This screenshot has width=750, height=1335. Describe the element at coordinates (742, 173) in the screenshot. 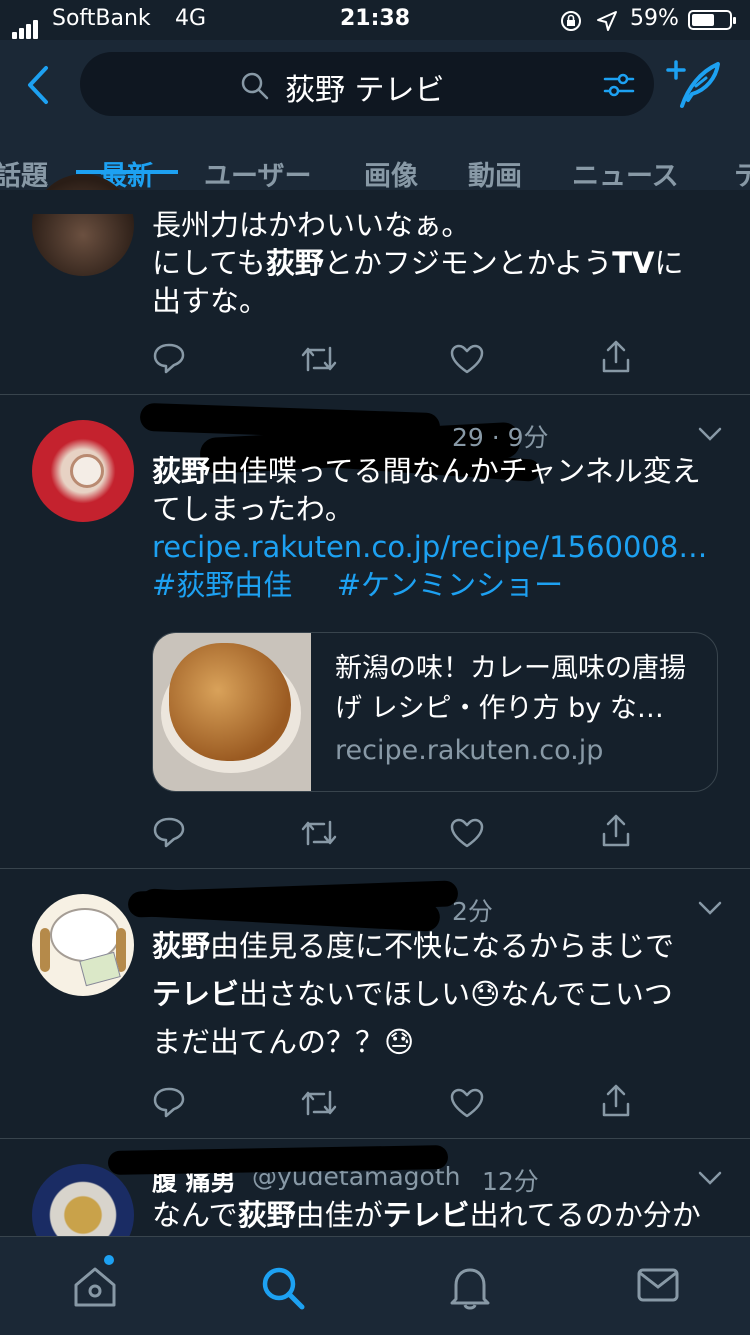

I see `tab-more: テ` at that location.